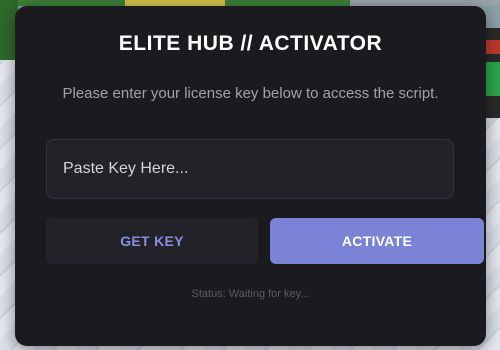 This screenshot has height=350, width=500. I want to click on license-key-input, so click(250, 169).